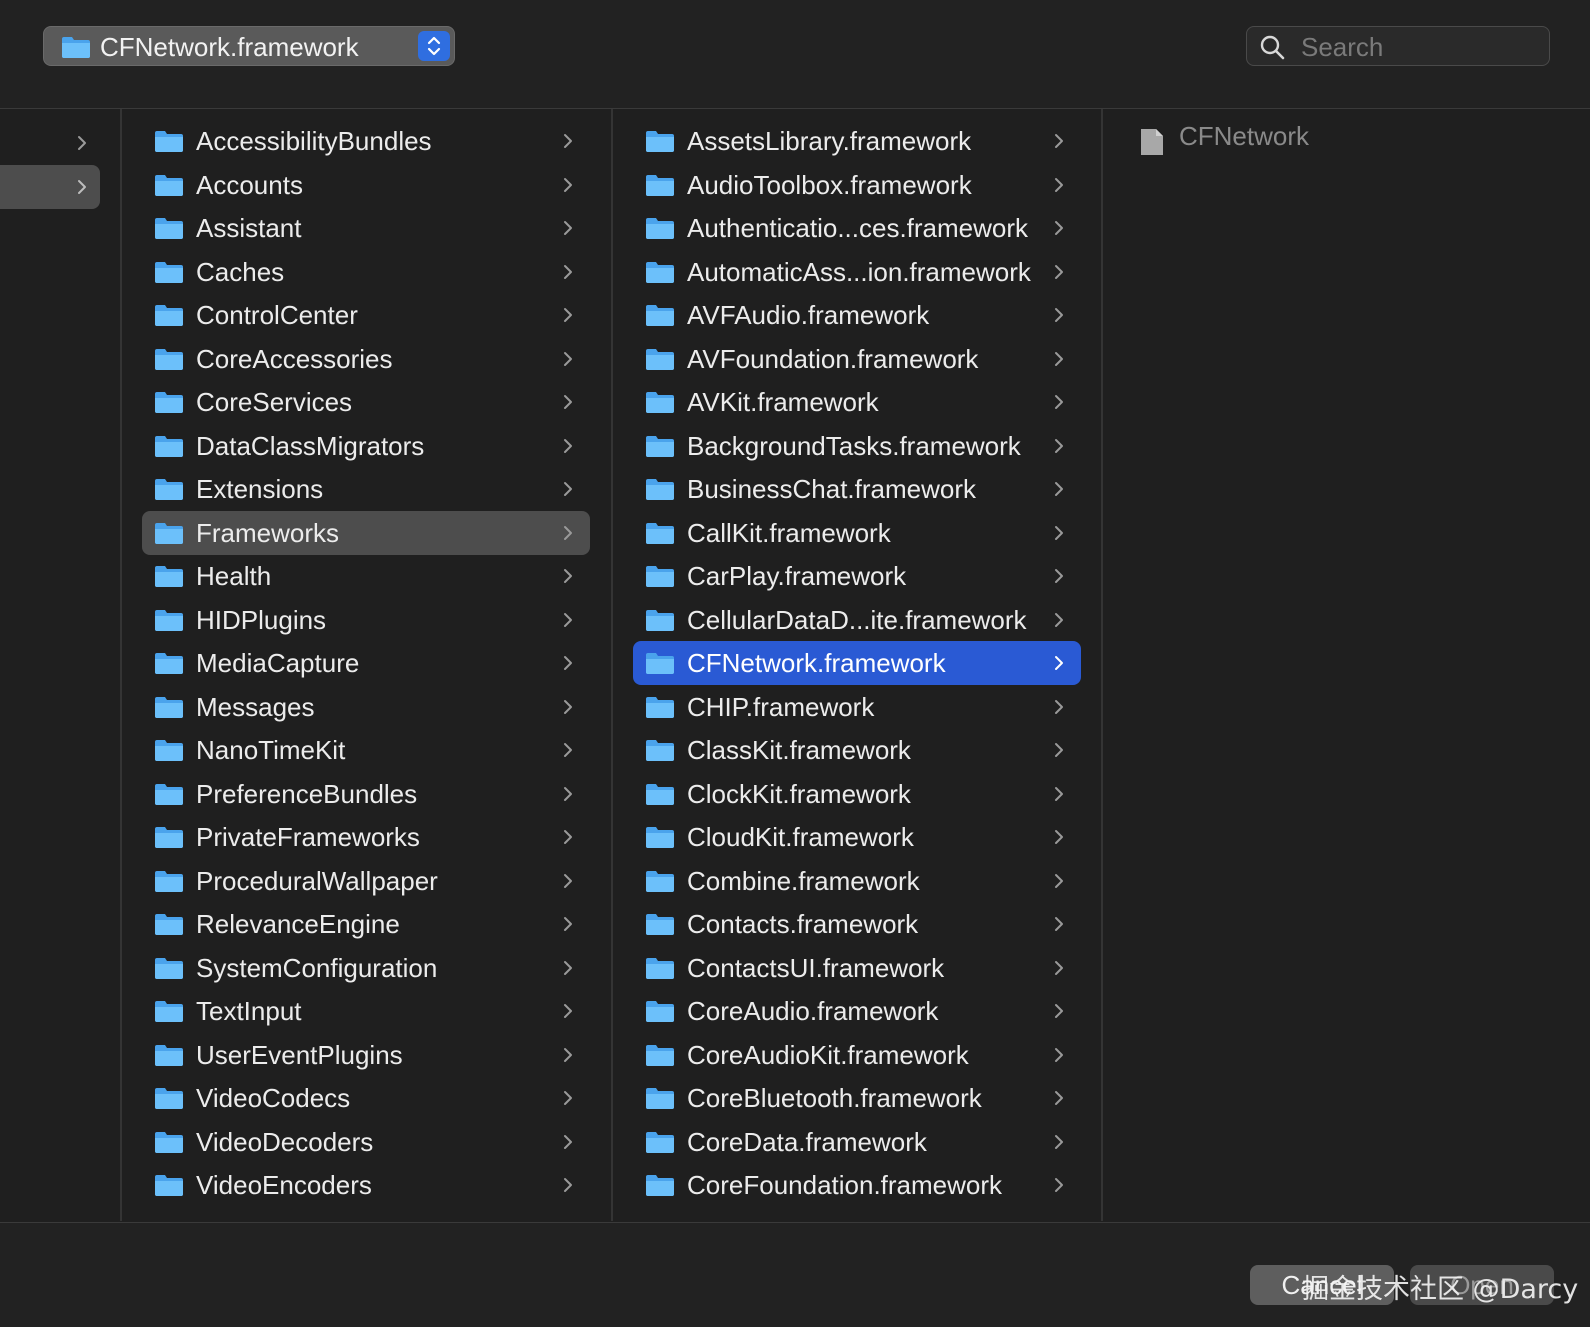 The height and width of the screenshot is (1327, 1590). I want to click on column1-row: CoreAccessories, so click(366, 359).